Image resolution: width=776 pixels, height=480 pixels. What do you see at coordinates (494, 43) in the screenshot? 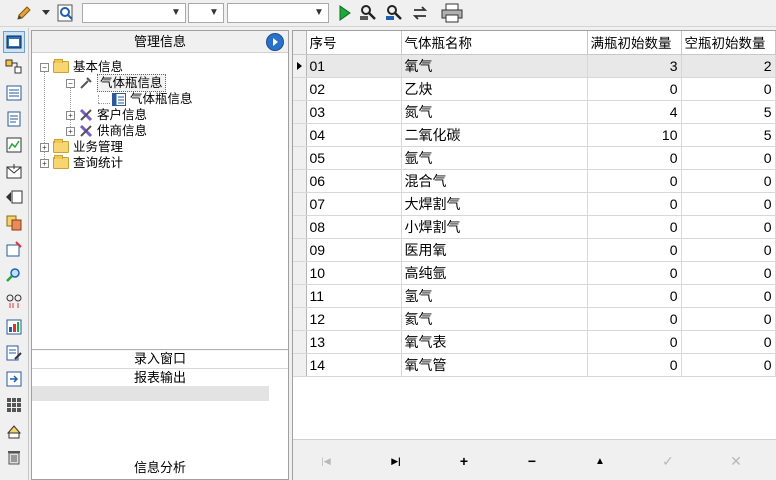
I see `column-header-name: 气体瓶名称` at bounding box center [494, 43].